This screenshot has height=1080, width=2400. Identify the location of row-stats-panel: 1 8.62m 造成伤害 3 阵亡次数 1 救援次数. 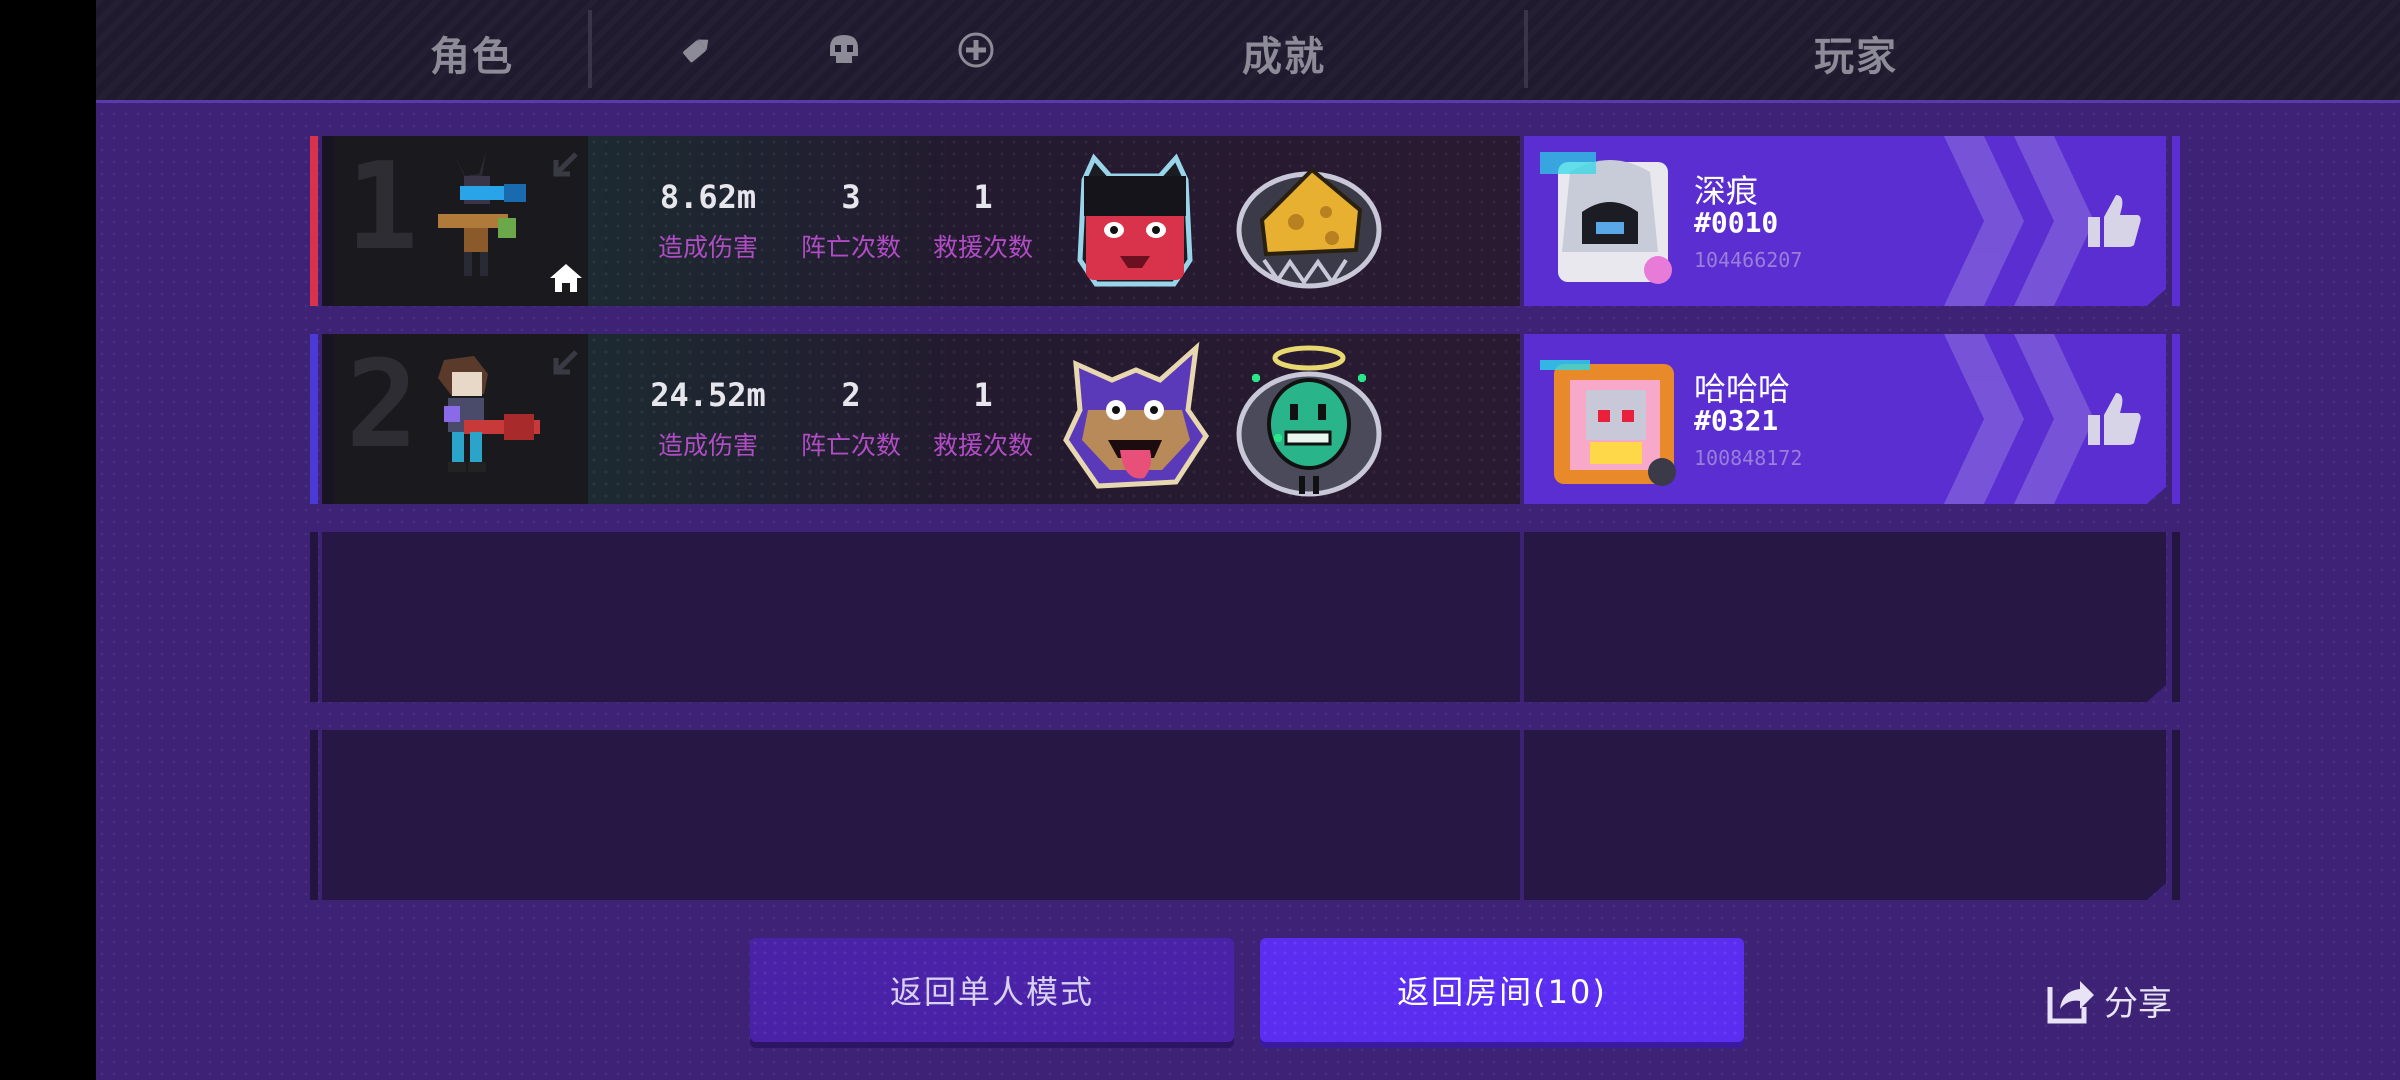
(921, 221).